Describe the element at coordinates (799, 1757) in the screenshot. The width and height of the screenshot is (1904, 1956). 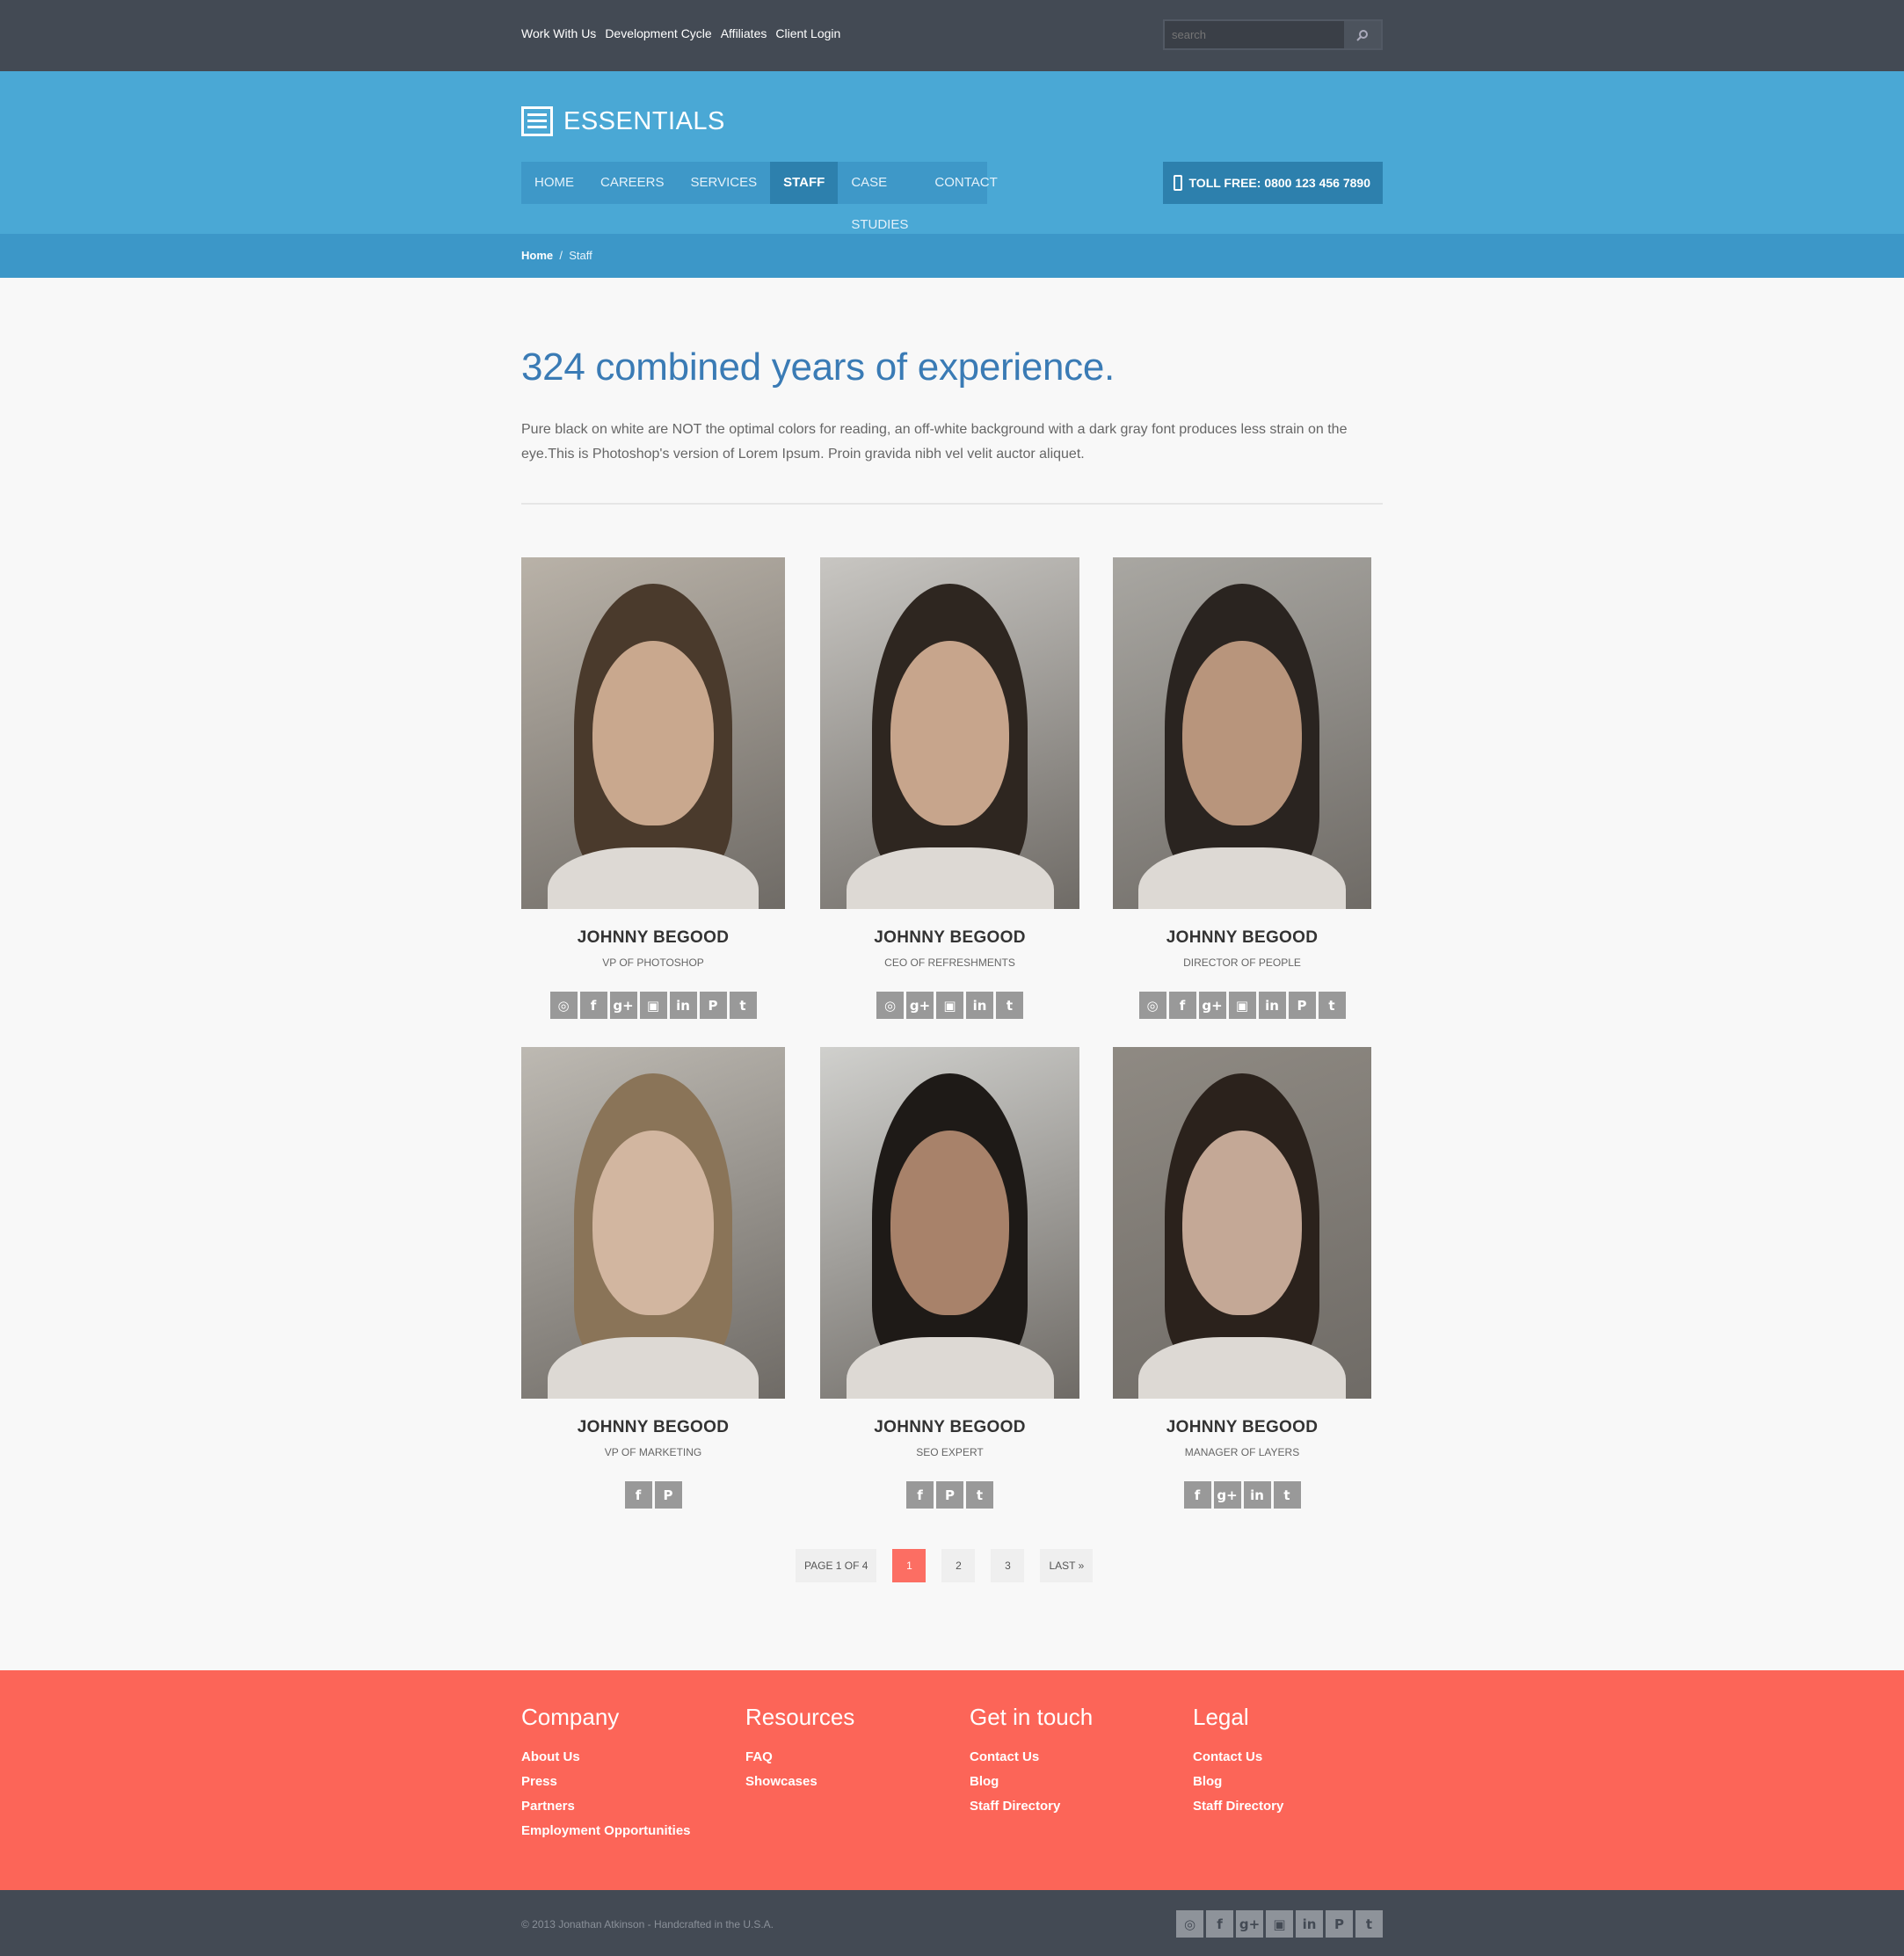
I see `footer-link: FAQ` at that location.